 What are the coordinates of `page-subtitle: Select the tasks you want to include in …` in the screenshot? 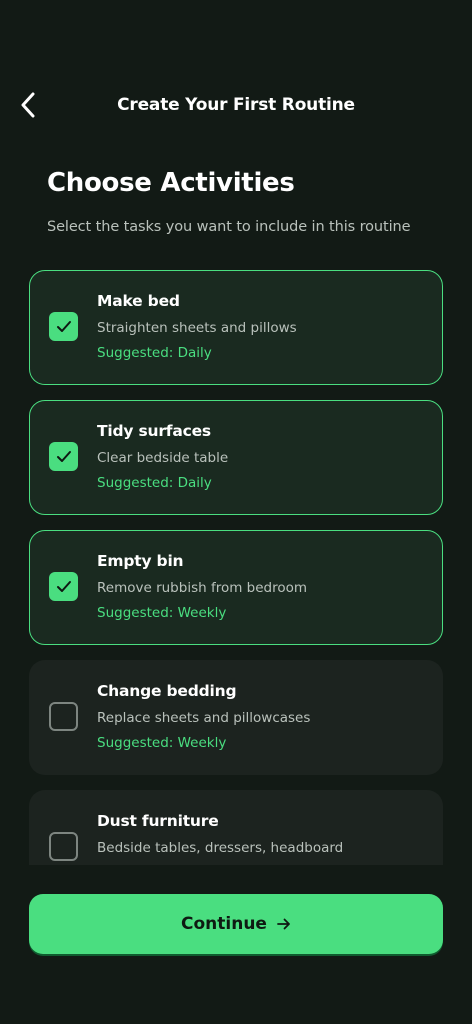 It's located at (229, 227).